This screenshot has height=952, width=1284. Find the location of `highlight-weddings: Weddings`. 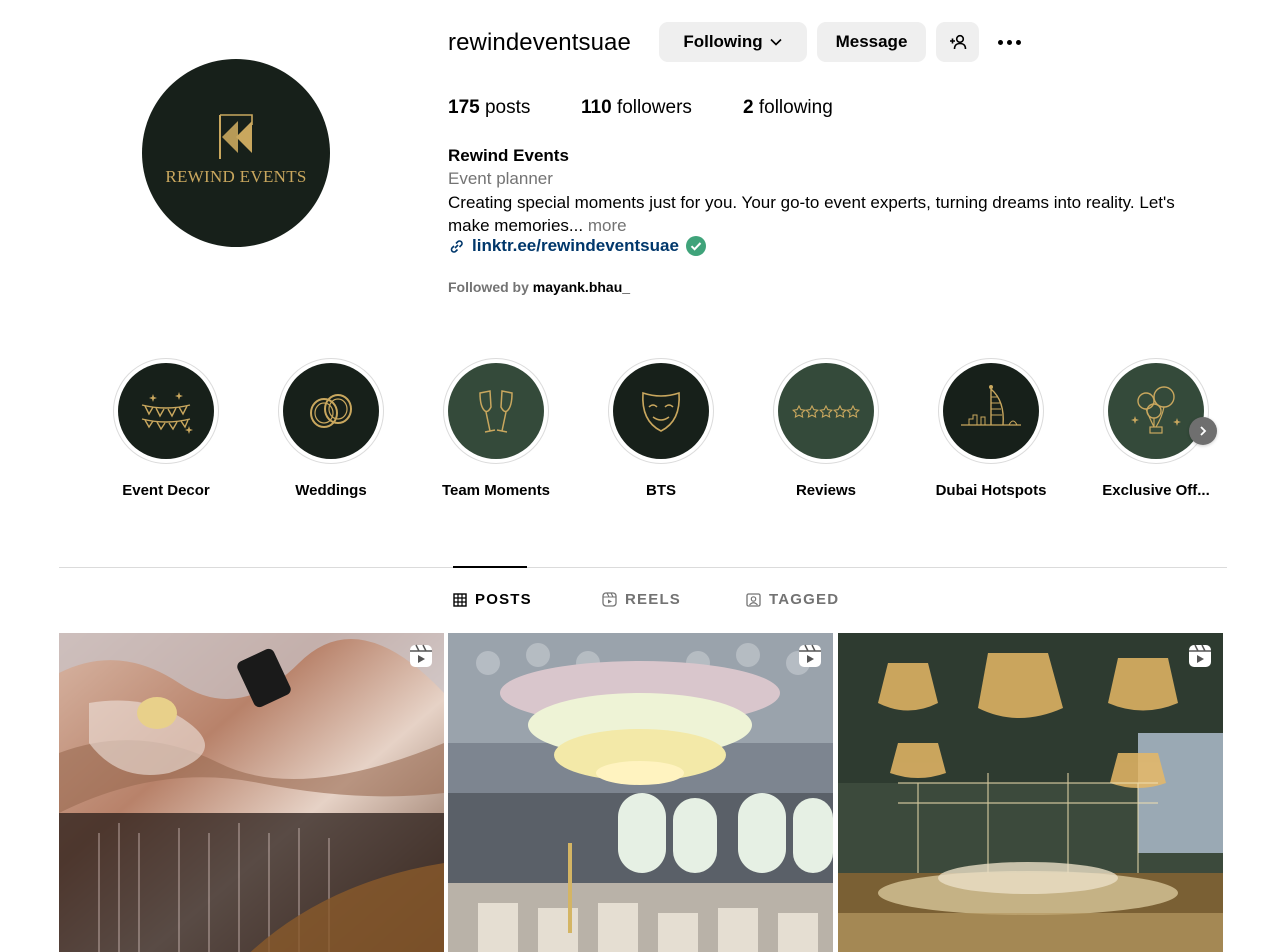

highlight-weddings: Weddings is located at coordinates (331, 428).